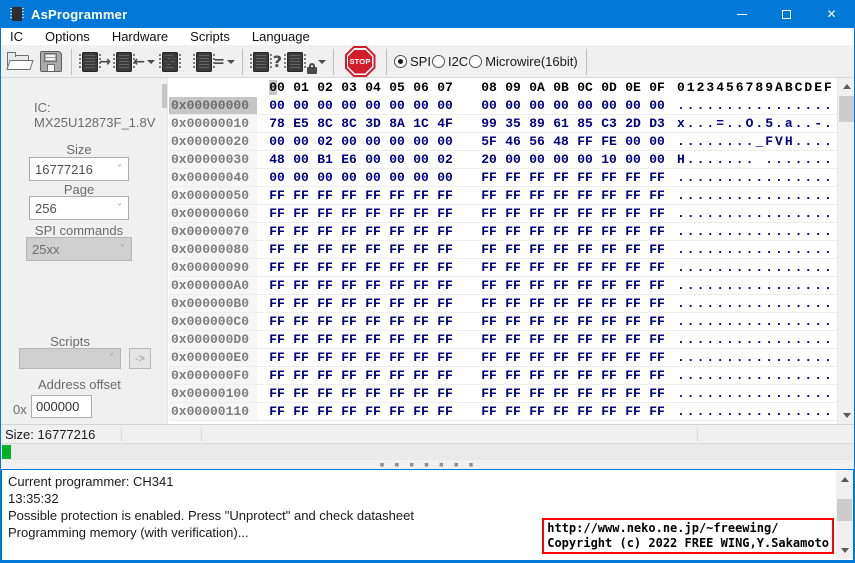 Image resolution: width=855 pixels, height=563 pixels. I want to click on hex-byte-cell: 56, so click(537, 141).